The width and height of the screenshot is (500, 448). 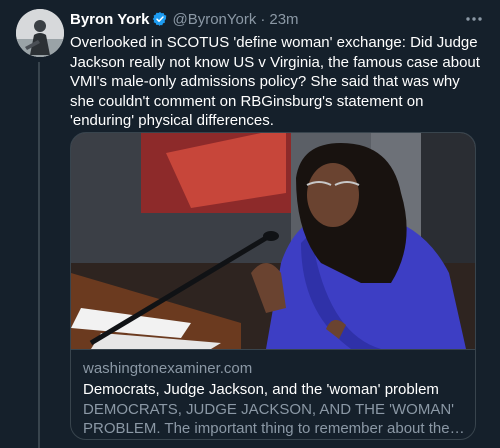 I want to click on author-name: Byron York, so click(x=109, y=19).